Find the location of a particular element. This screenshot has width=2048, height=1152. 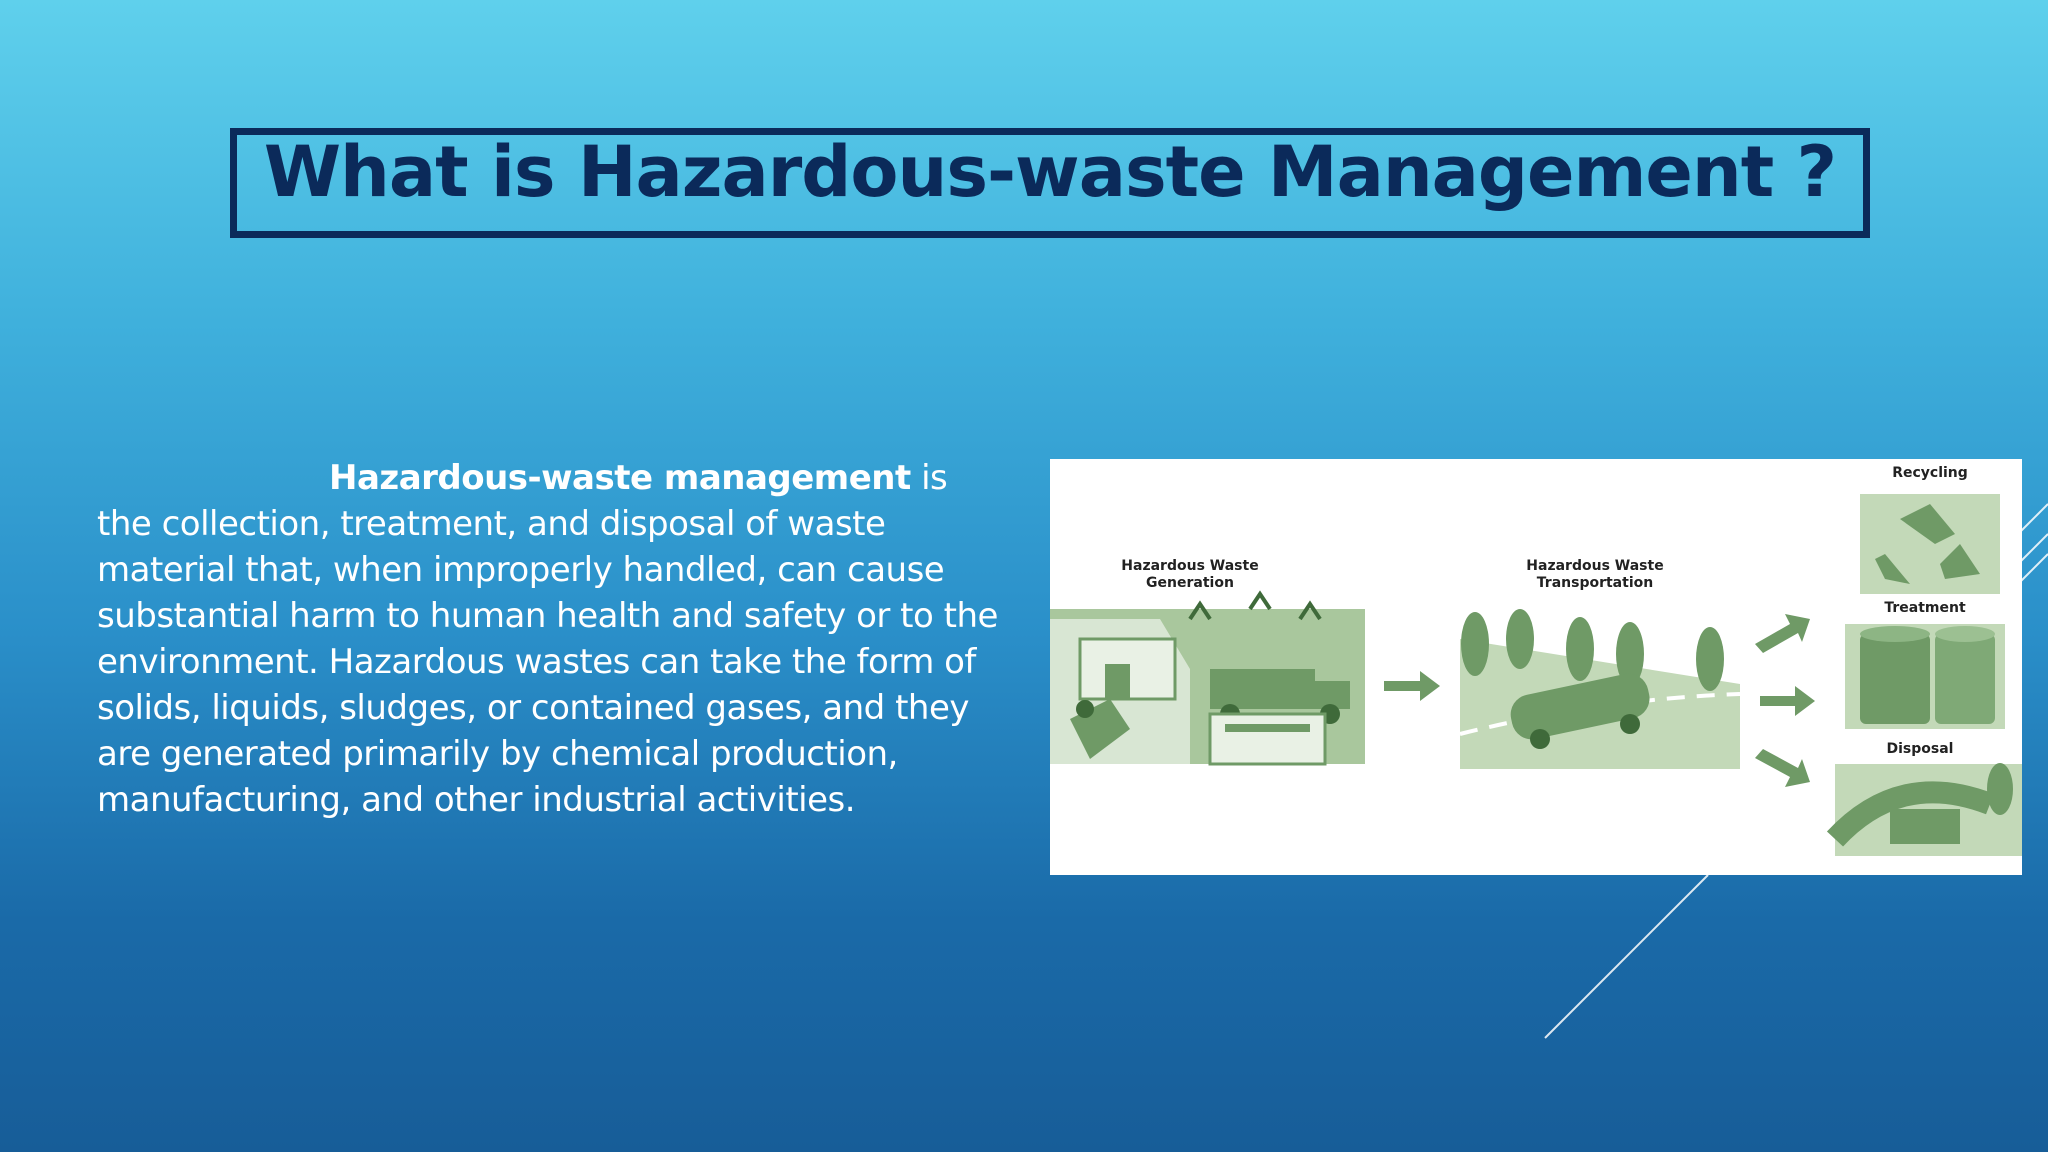

branch-arrows is located at coordinates (1785, 700).